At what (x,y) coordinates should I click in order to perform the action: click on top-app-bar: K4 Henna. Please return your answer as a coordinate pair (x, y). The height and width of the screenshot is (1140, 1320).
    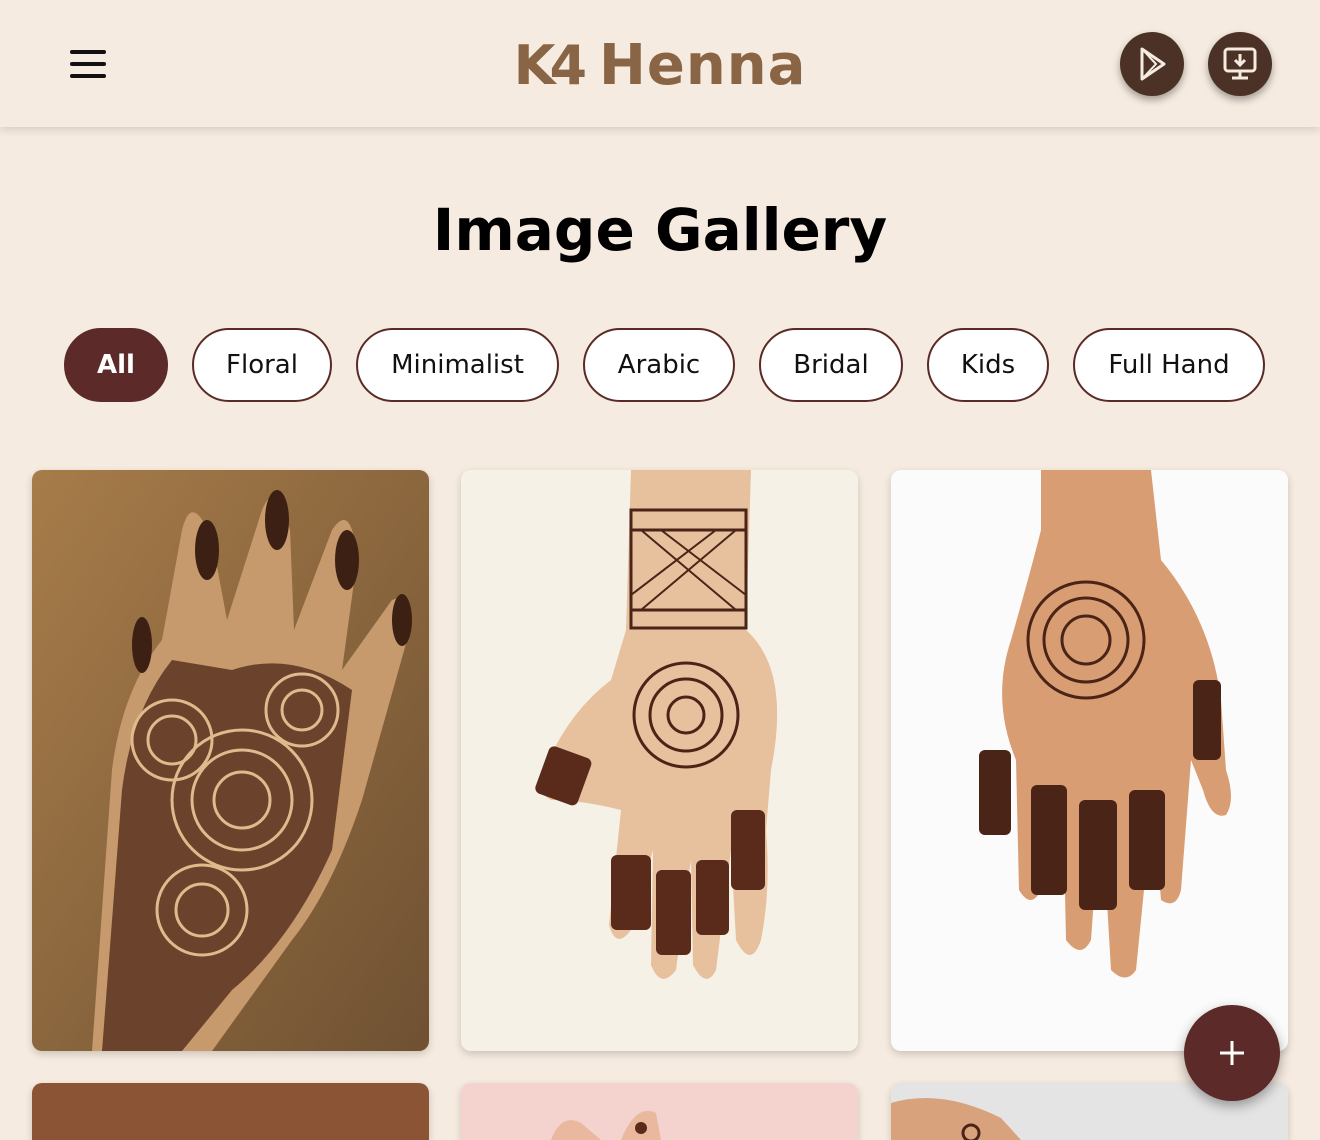
    Looking at the image, I should click on (660, 63).